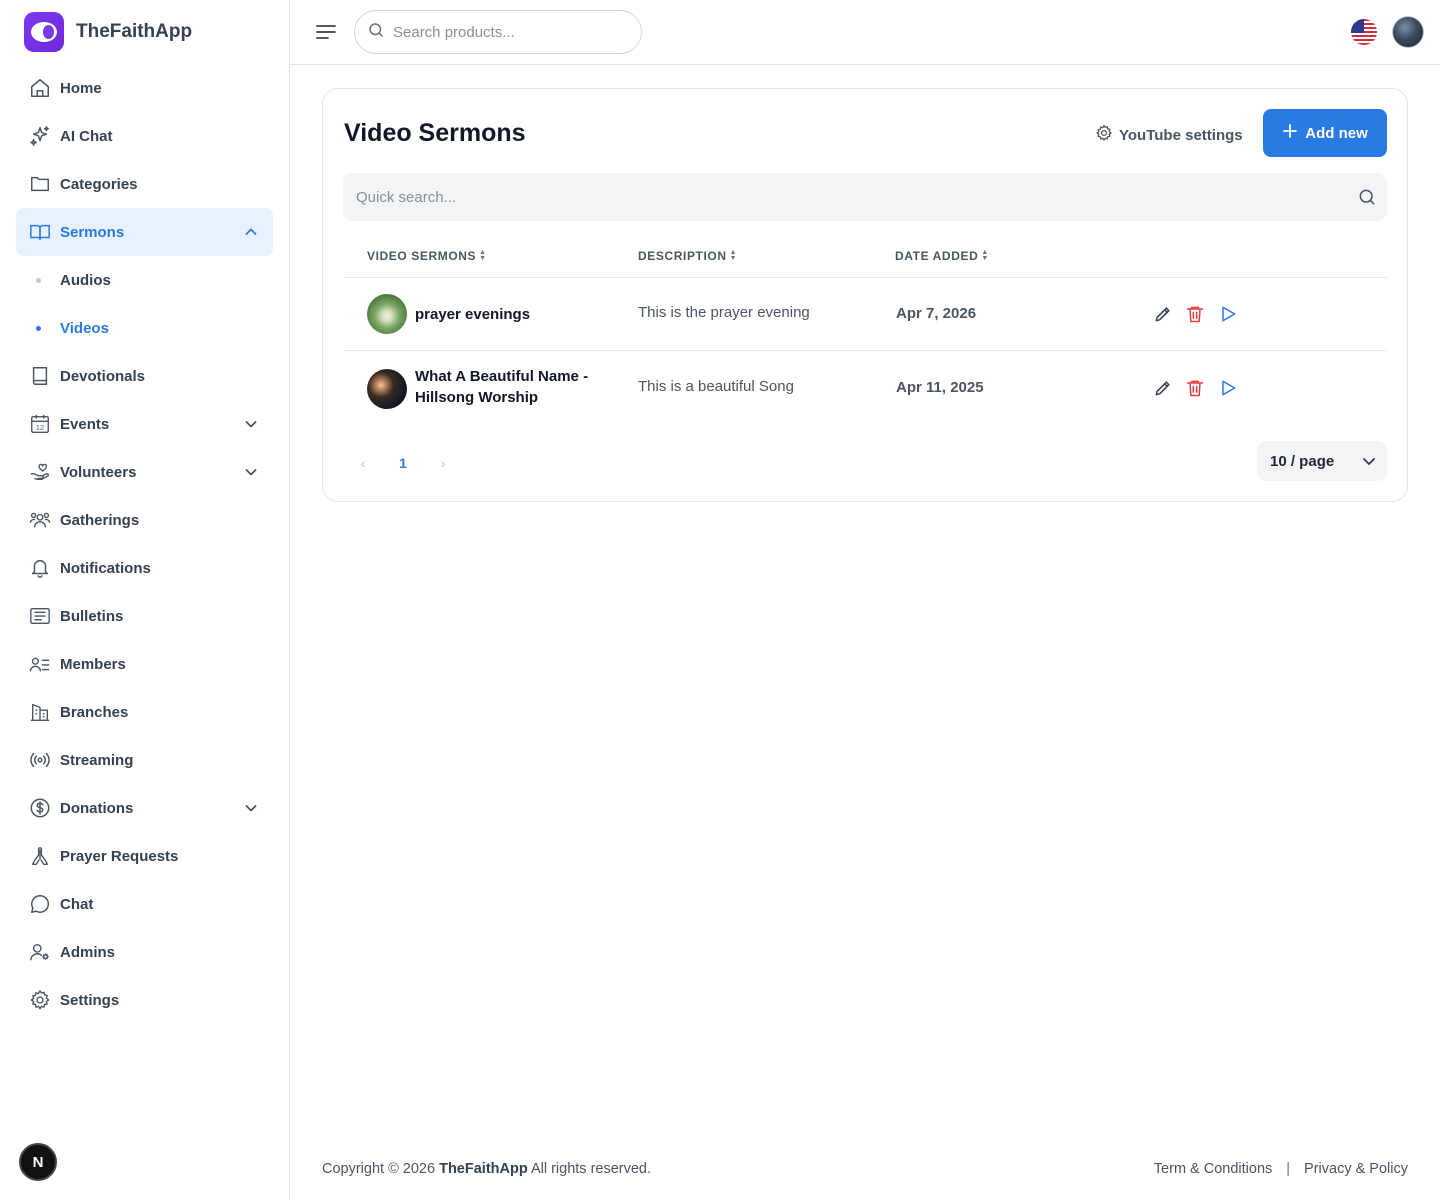  I want to click on column-header-date-added: DATE ADDED ▲ ▼, so click(942, 256).